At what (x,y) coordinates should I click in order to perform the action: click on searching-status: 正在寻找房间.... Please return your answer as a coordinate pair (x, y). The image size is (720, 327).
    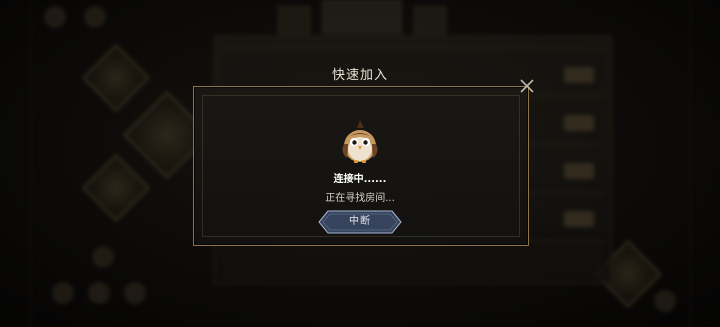
    Looking at the image, I should click on (360, 198).